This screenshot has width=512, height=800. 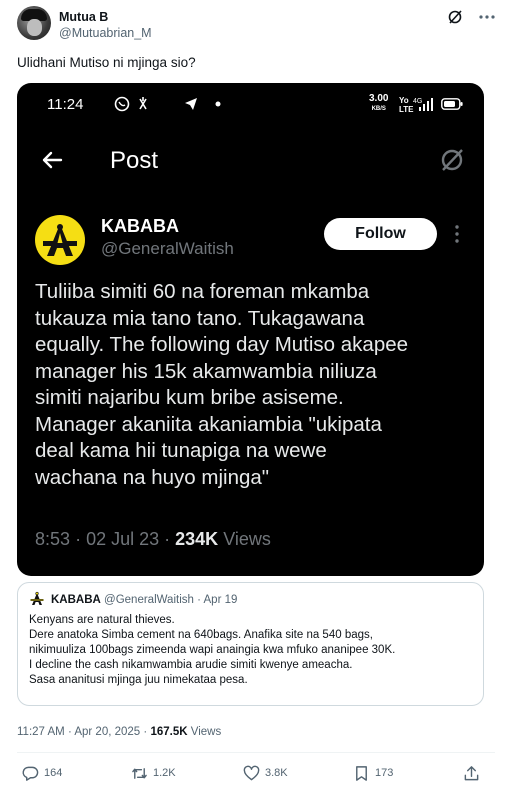 I want to click on post-line: simiti najaribu kum bribe asiseme., so click(x=189, y=397).